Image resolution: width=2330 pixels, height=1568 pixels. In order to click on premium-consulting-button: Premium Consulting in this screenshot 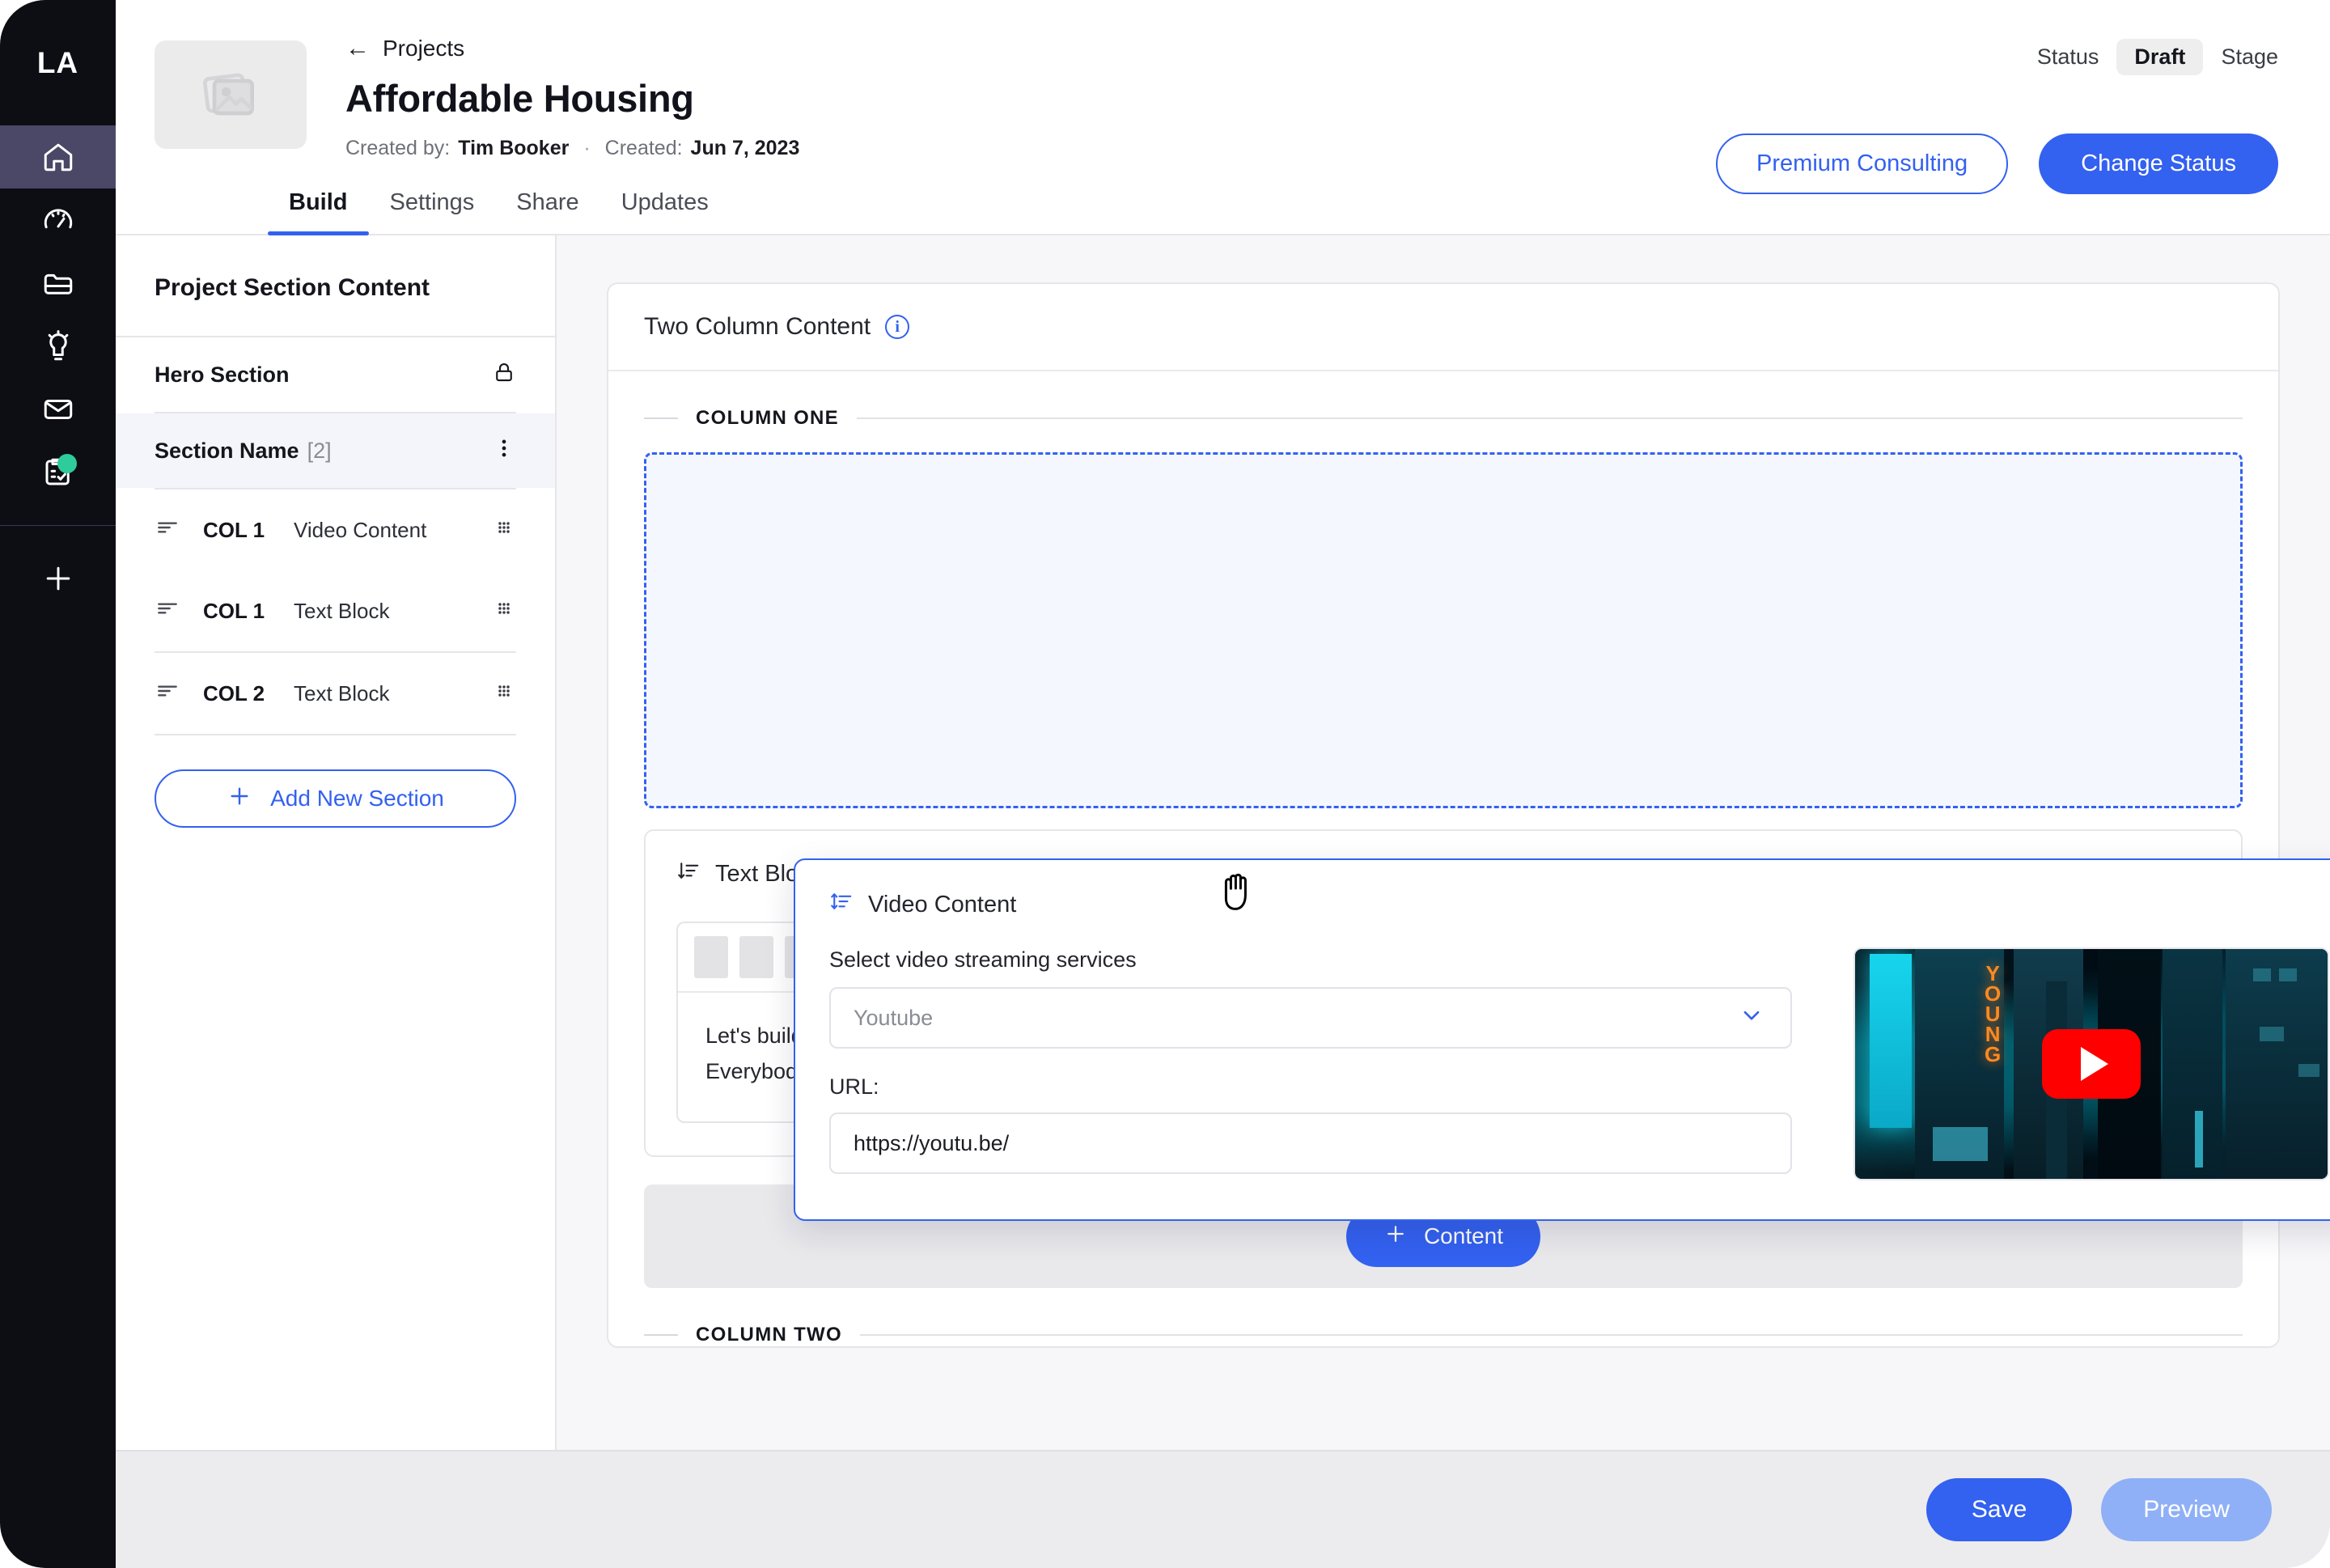, I will do `click(1863, 163)`.